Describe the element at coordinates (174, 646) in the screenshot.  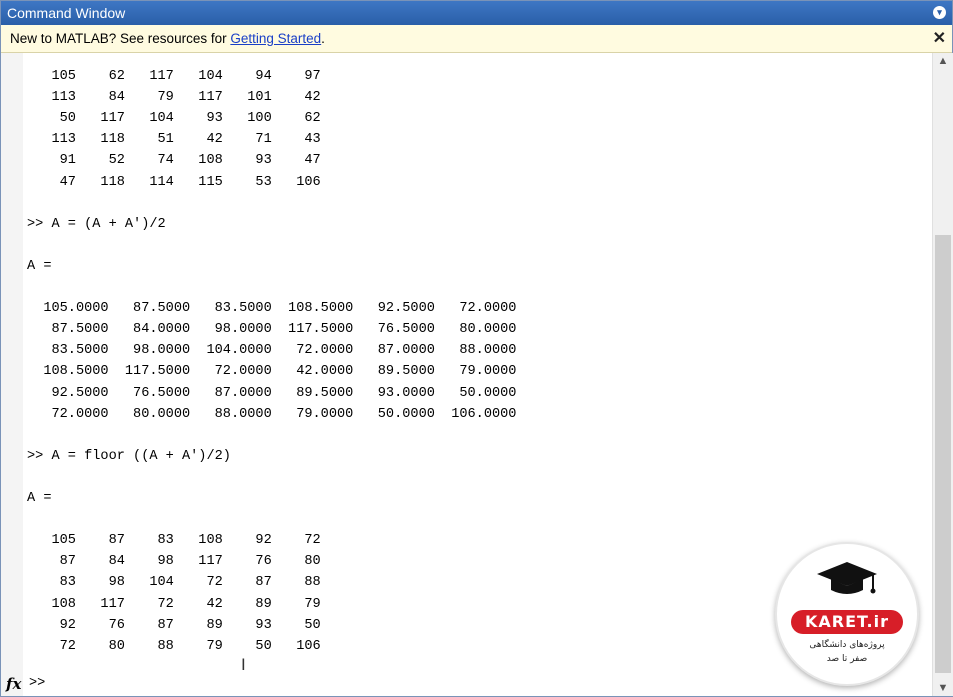
I see `output-line: 72 80 88 79 50 106` at that location.